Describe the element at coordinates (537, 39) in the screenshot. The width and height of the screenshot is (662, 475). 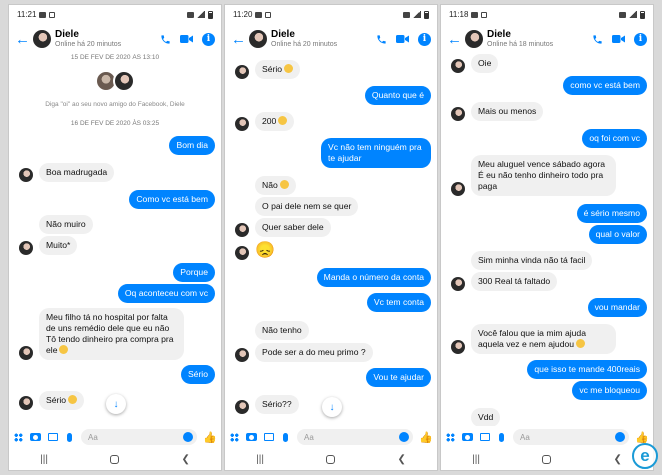
I see `contact-info: Diele Online há 18 minutos` at that location.